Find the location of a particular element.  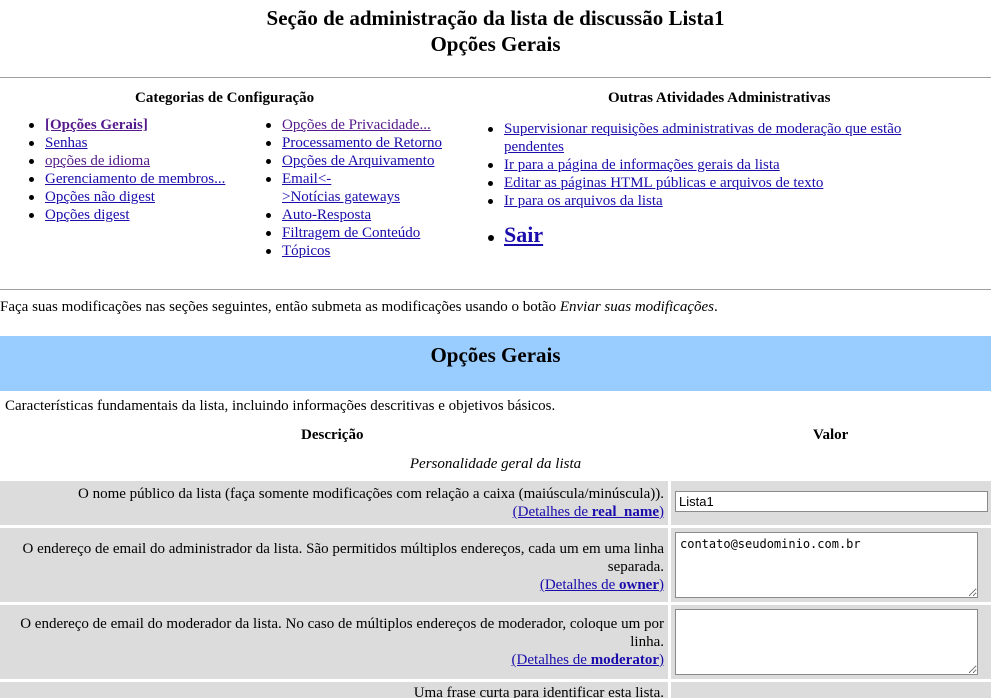

menu-item-general-options: [Opções Gerais] is located at coordinates (140, 125).